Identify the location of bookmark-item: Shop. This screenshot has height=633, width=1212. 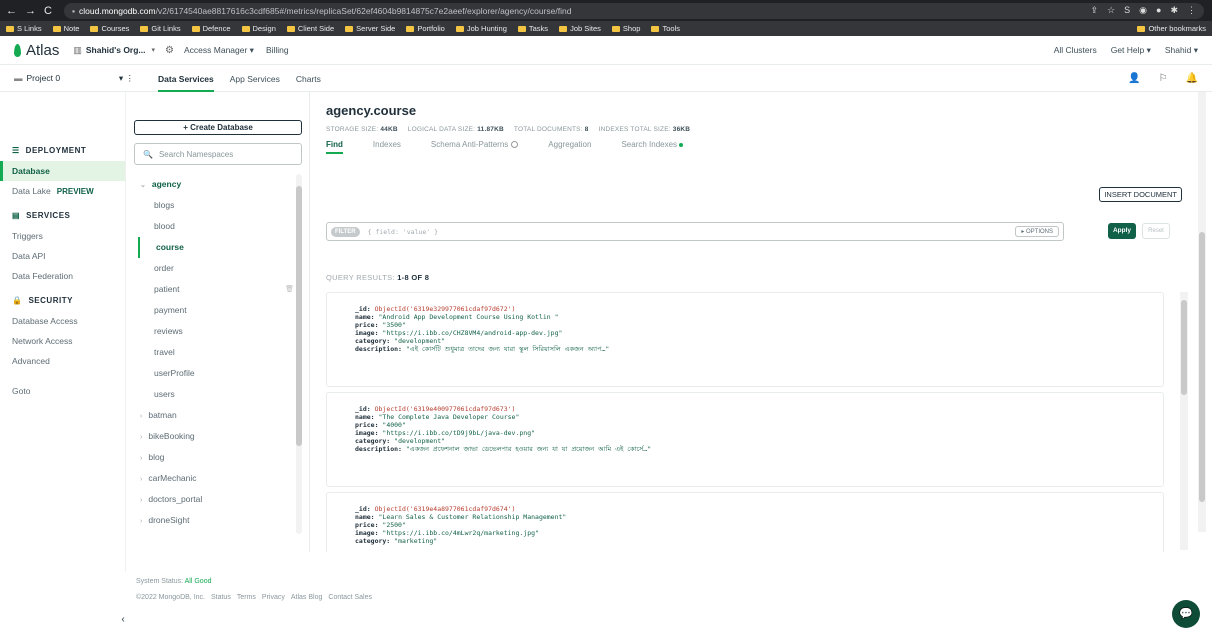
(625, 28).